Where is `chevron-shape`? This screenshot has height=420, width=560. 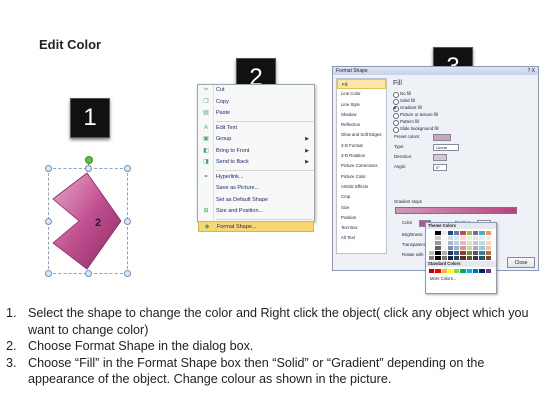 chevron-shape is located at coordinates (89, 222).